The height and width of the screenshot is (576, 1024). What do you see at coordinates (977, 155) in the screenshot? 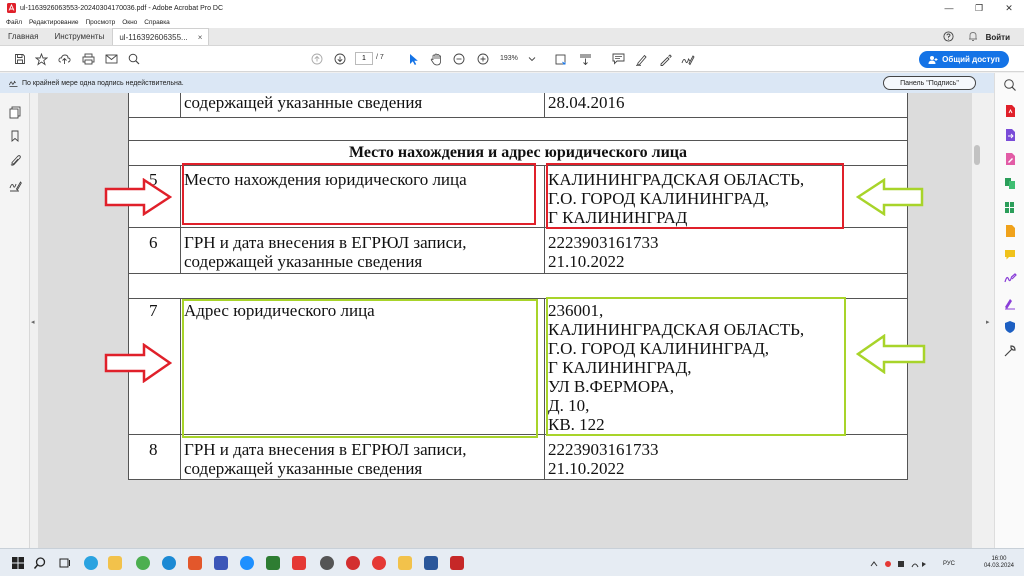
I see `scrollbar-thumb` at bounding box center [977, 155].